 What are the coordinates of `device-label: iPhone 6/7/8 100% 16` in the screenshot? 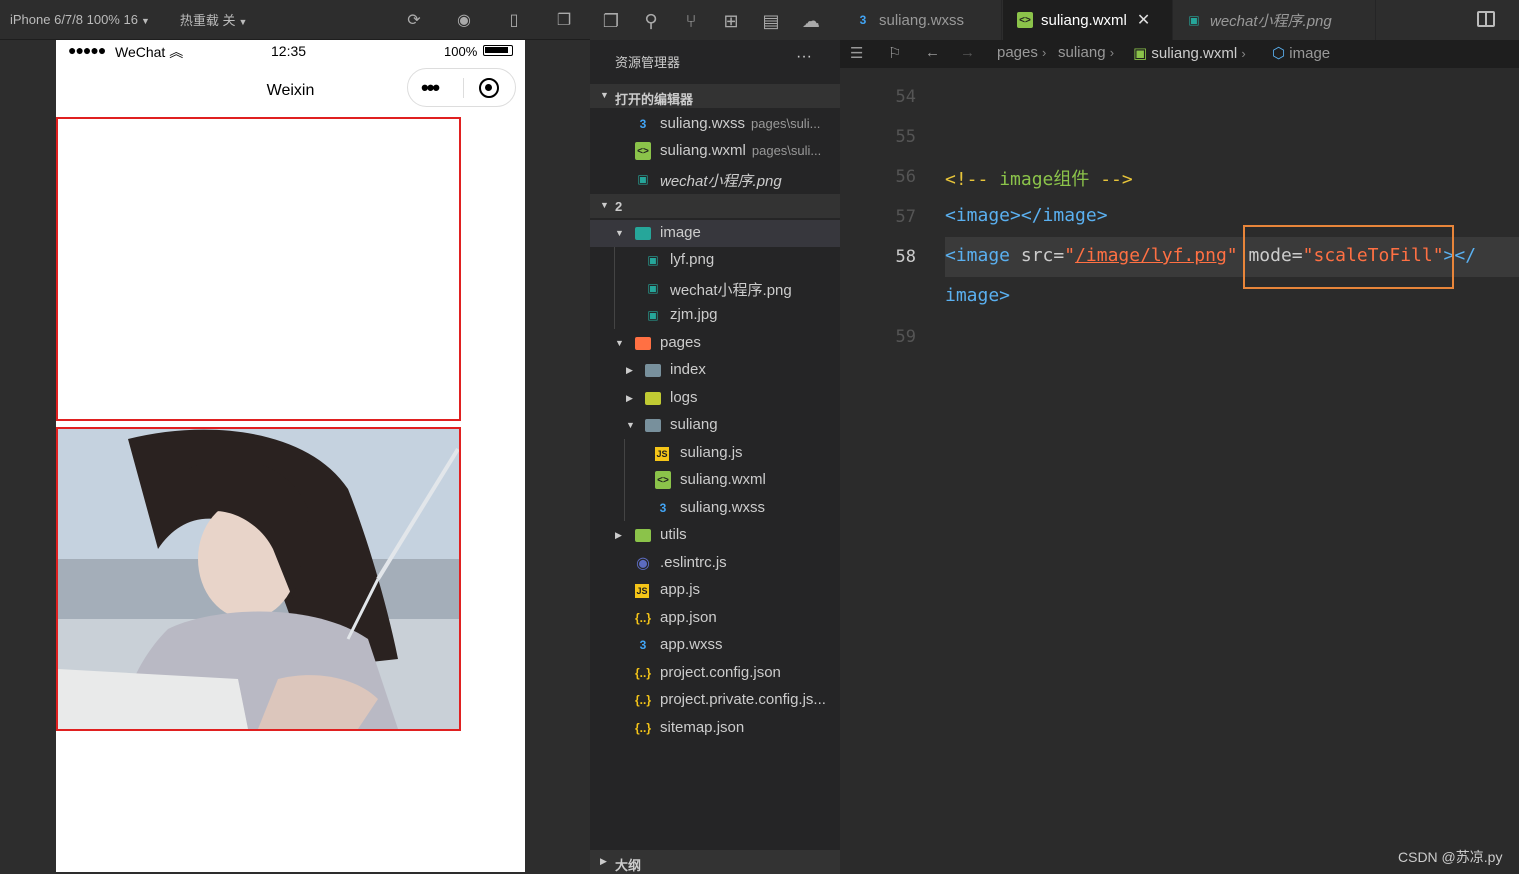 It's located at (74, 19).